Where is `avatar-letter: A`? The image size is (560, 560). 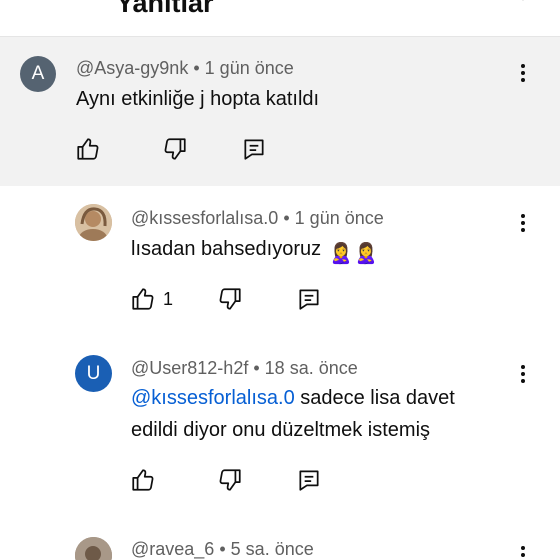
avatar-letter: A is located at coordinates (38, 73).